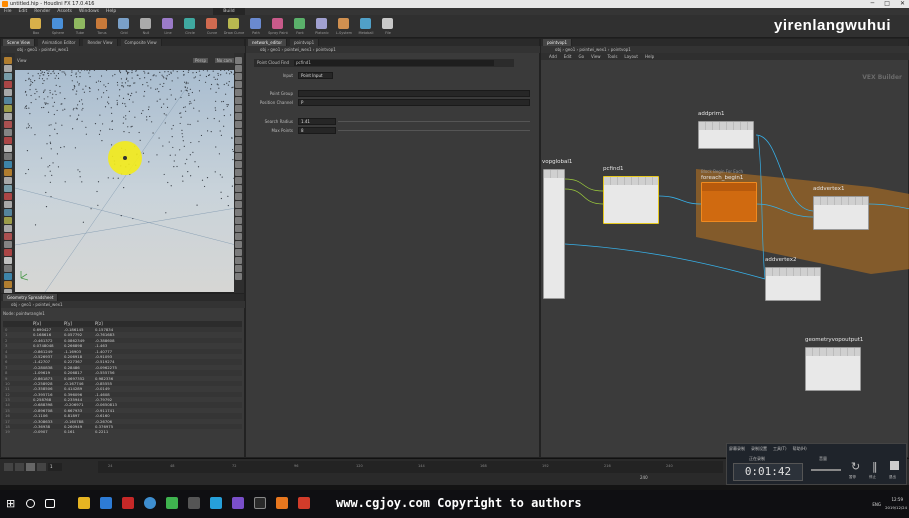  What do you see at coordinates (141, 42) in the screenshot?
I see `tab-composite-view: Composite View` at bounding box center [141, 42].